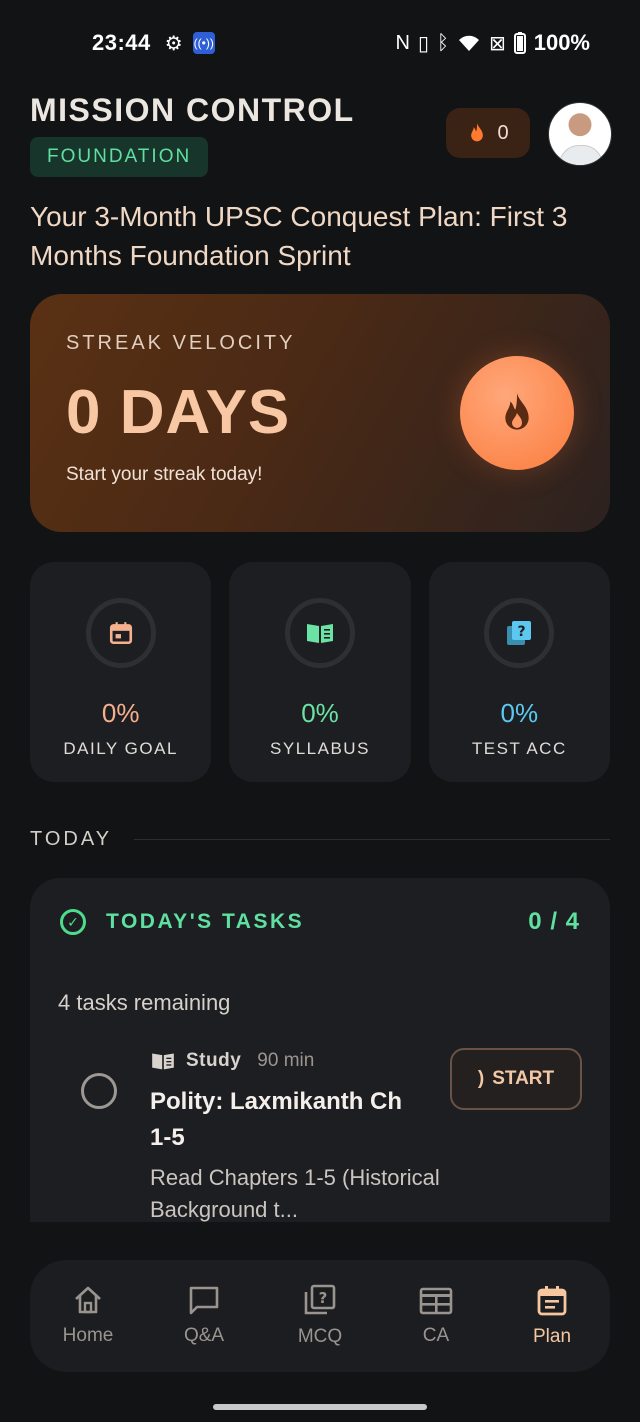 This screenshot has width=640, height=1422. What do you see at coordinates (121, 672) in the screenshot?
I see `stat-daily-goal: 0% DAILY GOAL` at bounding box center [121, 672].